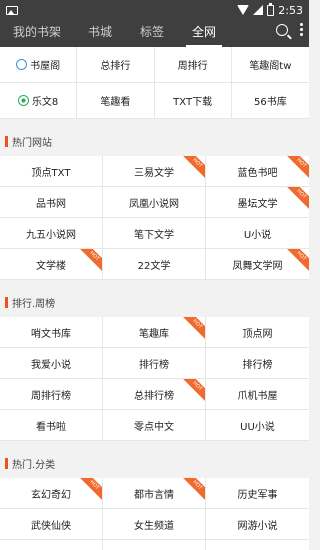 Image resolution: width=320 pixels, height=550 pixels. I want to click on site-label: 哨文书库, so click(51, 334).